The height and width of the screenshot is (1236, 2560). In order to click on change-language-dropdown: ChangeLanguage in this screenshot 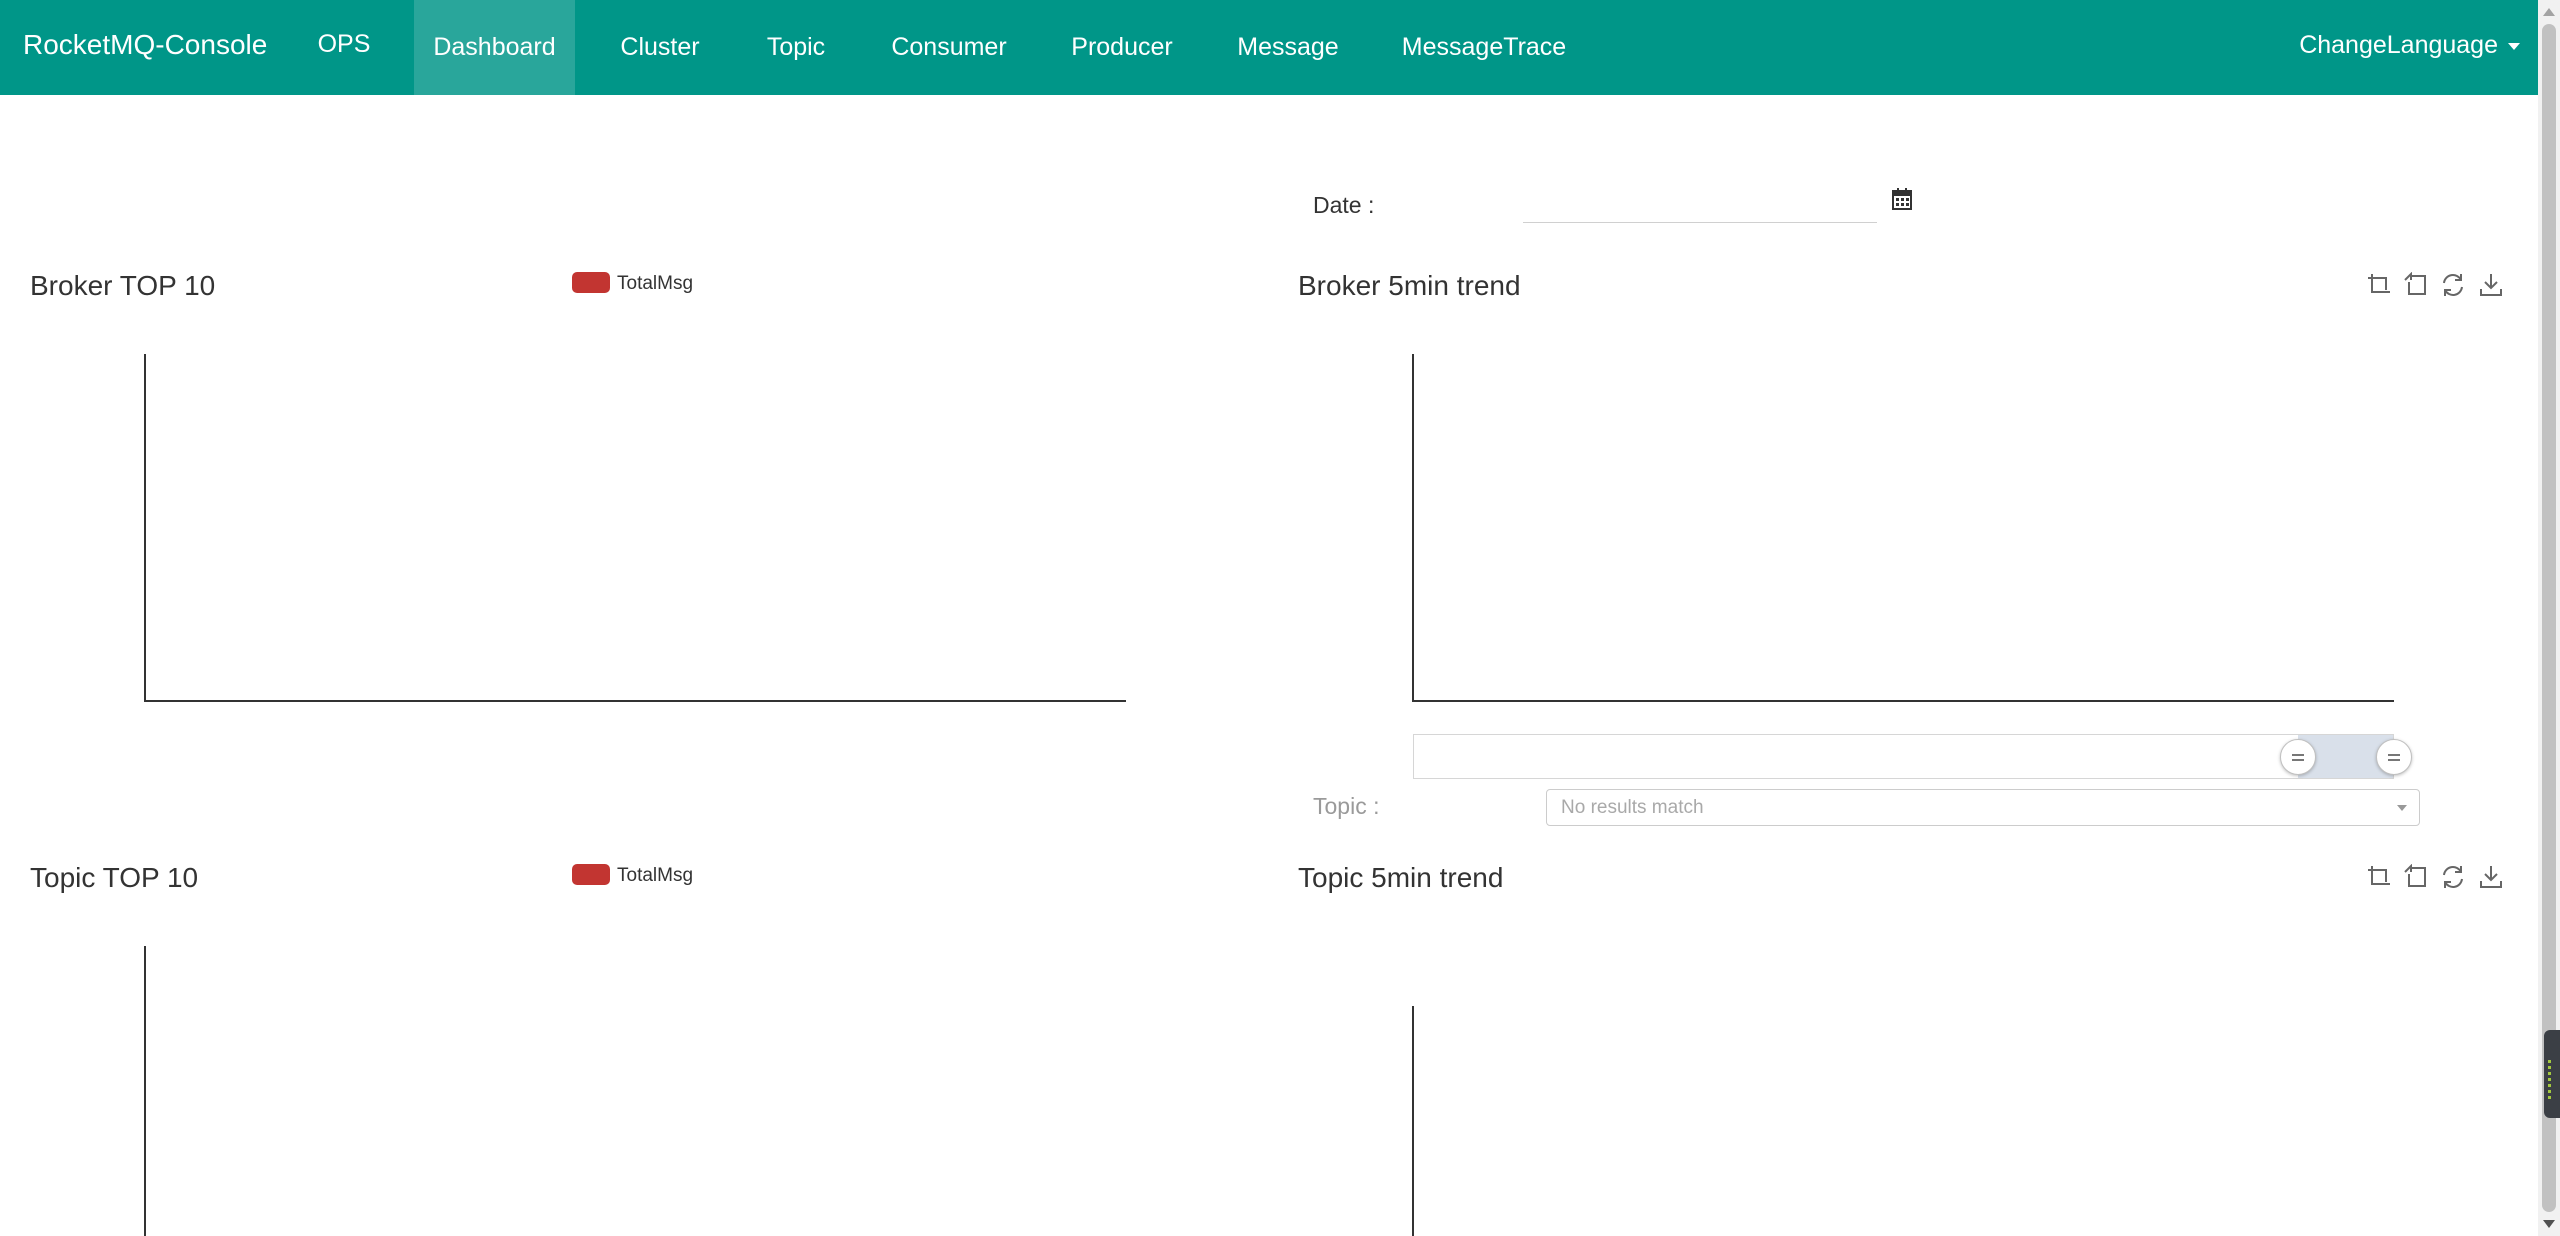, I will do `click(2409, 45)`.